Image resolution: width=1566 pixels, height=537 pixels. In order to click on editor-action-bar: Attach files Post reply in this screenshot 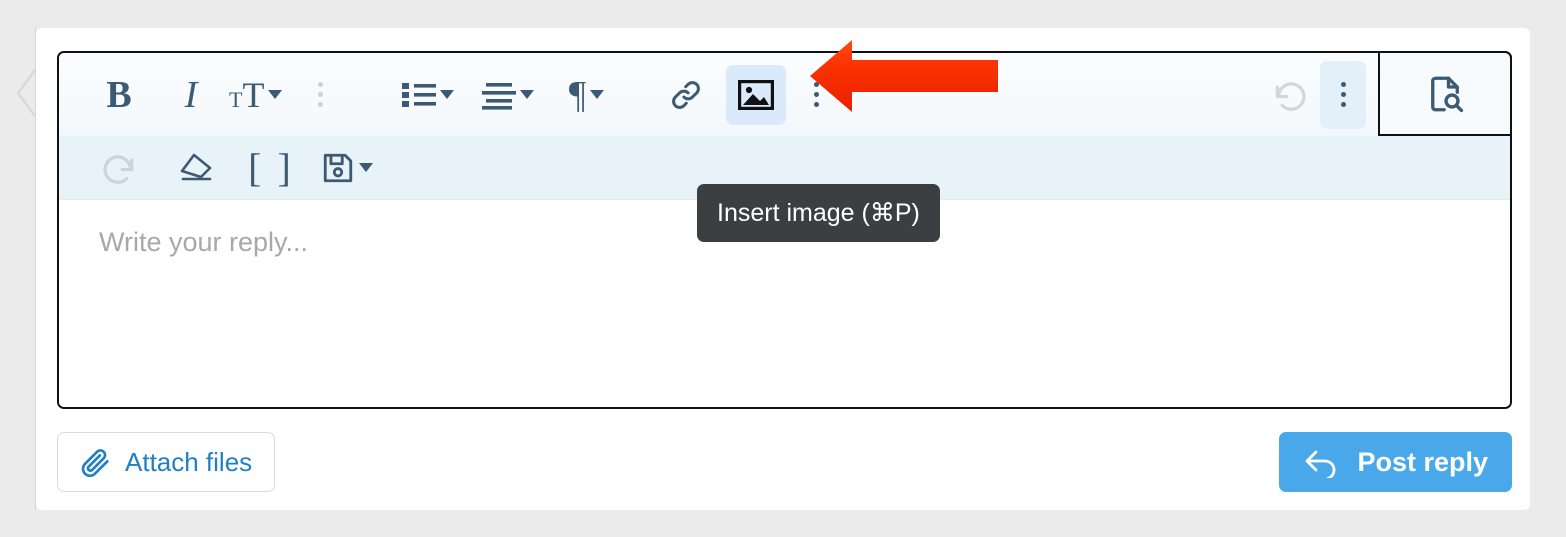, I will do `click(784, 462)`.